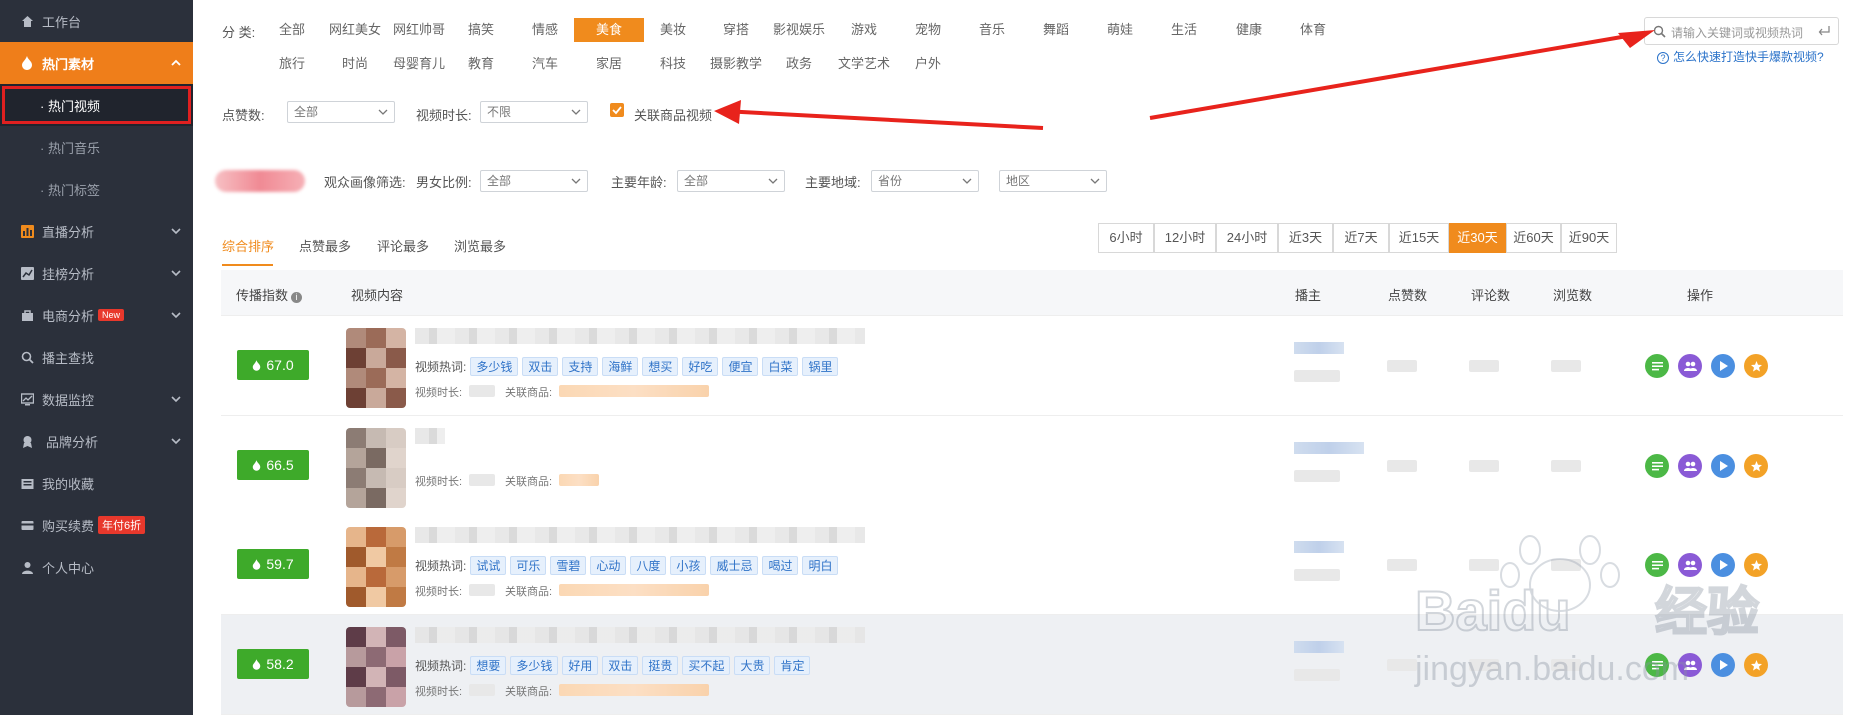 This screenshot has height=715, width=1851. Describe the element at coordinates (292, 30) in the screenshot. I see `category-option: 全部` at that location.